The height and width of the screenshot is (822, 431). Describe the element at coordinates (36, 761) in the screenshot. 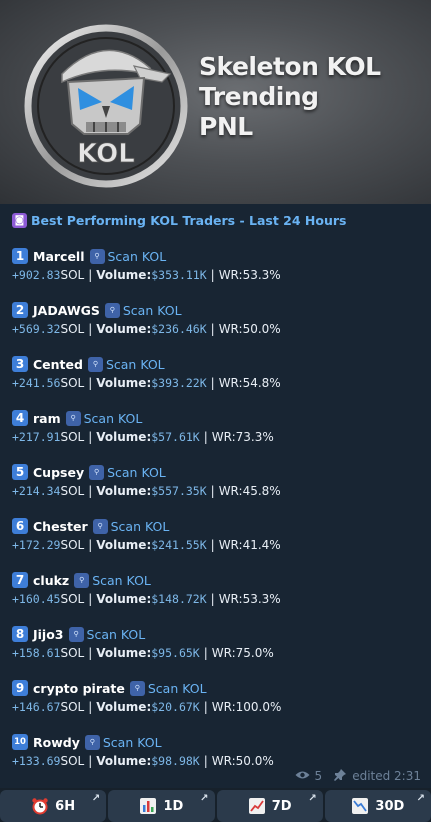

I see `pnl-value: +133.69` at that location.